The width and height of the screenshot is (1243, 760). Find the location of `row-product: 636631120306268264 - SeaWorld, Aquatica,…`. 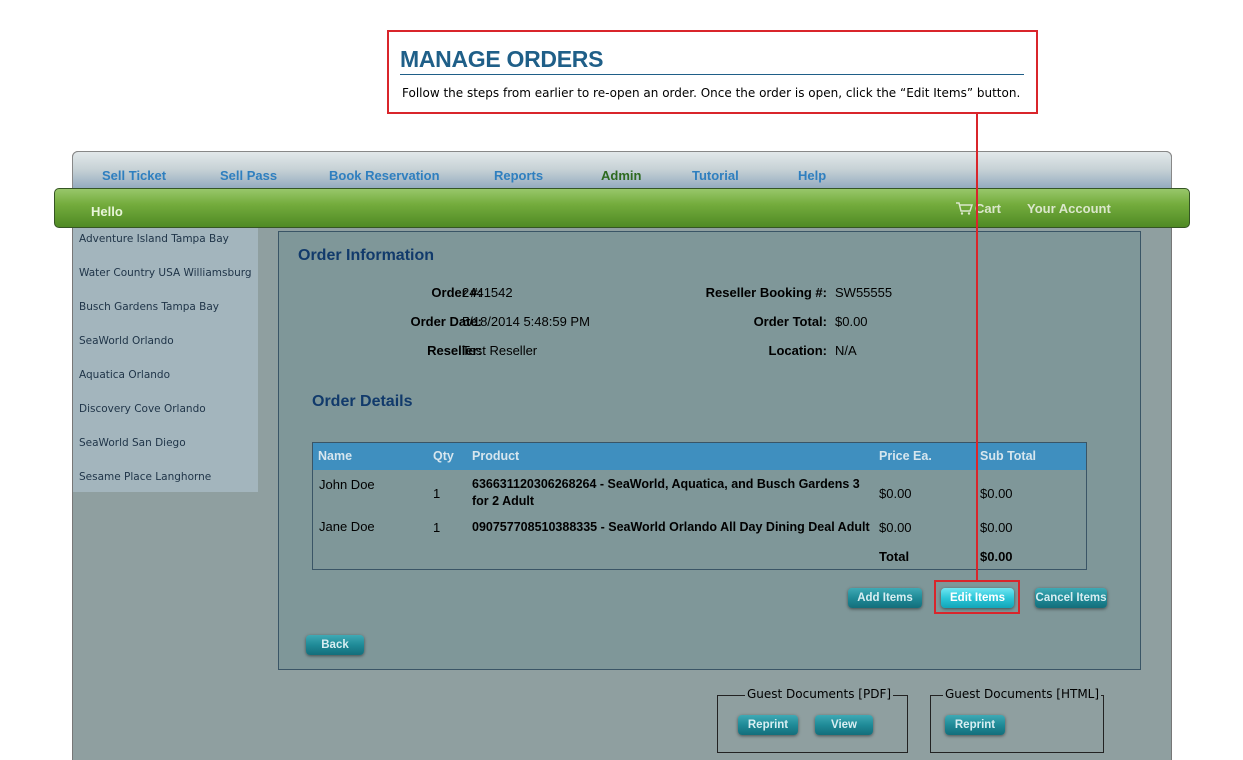

row-product: 636631120306268264 - SeaWorld, Aquatica,… is located at coordinates (666, 484).